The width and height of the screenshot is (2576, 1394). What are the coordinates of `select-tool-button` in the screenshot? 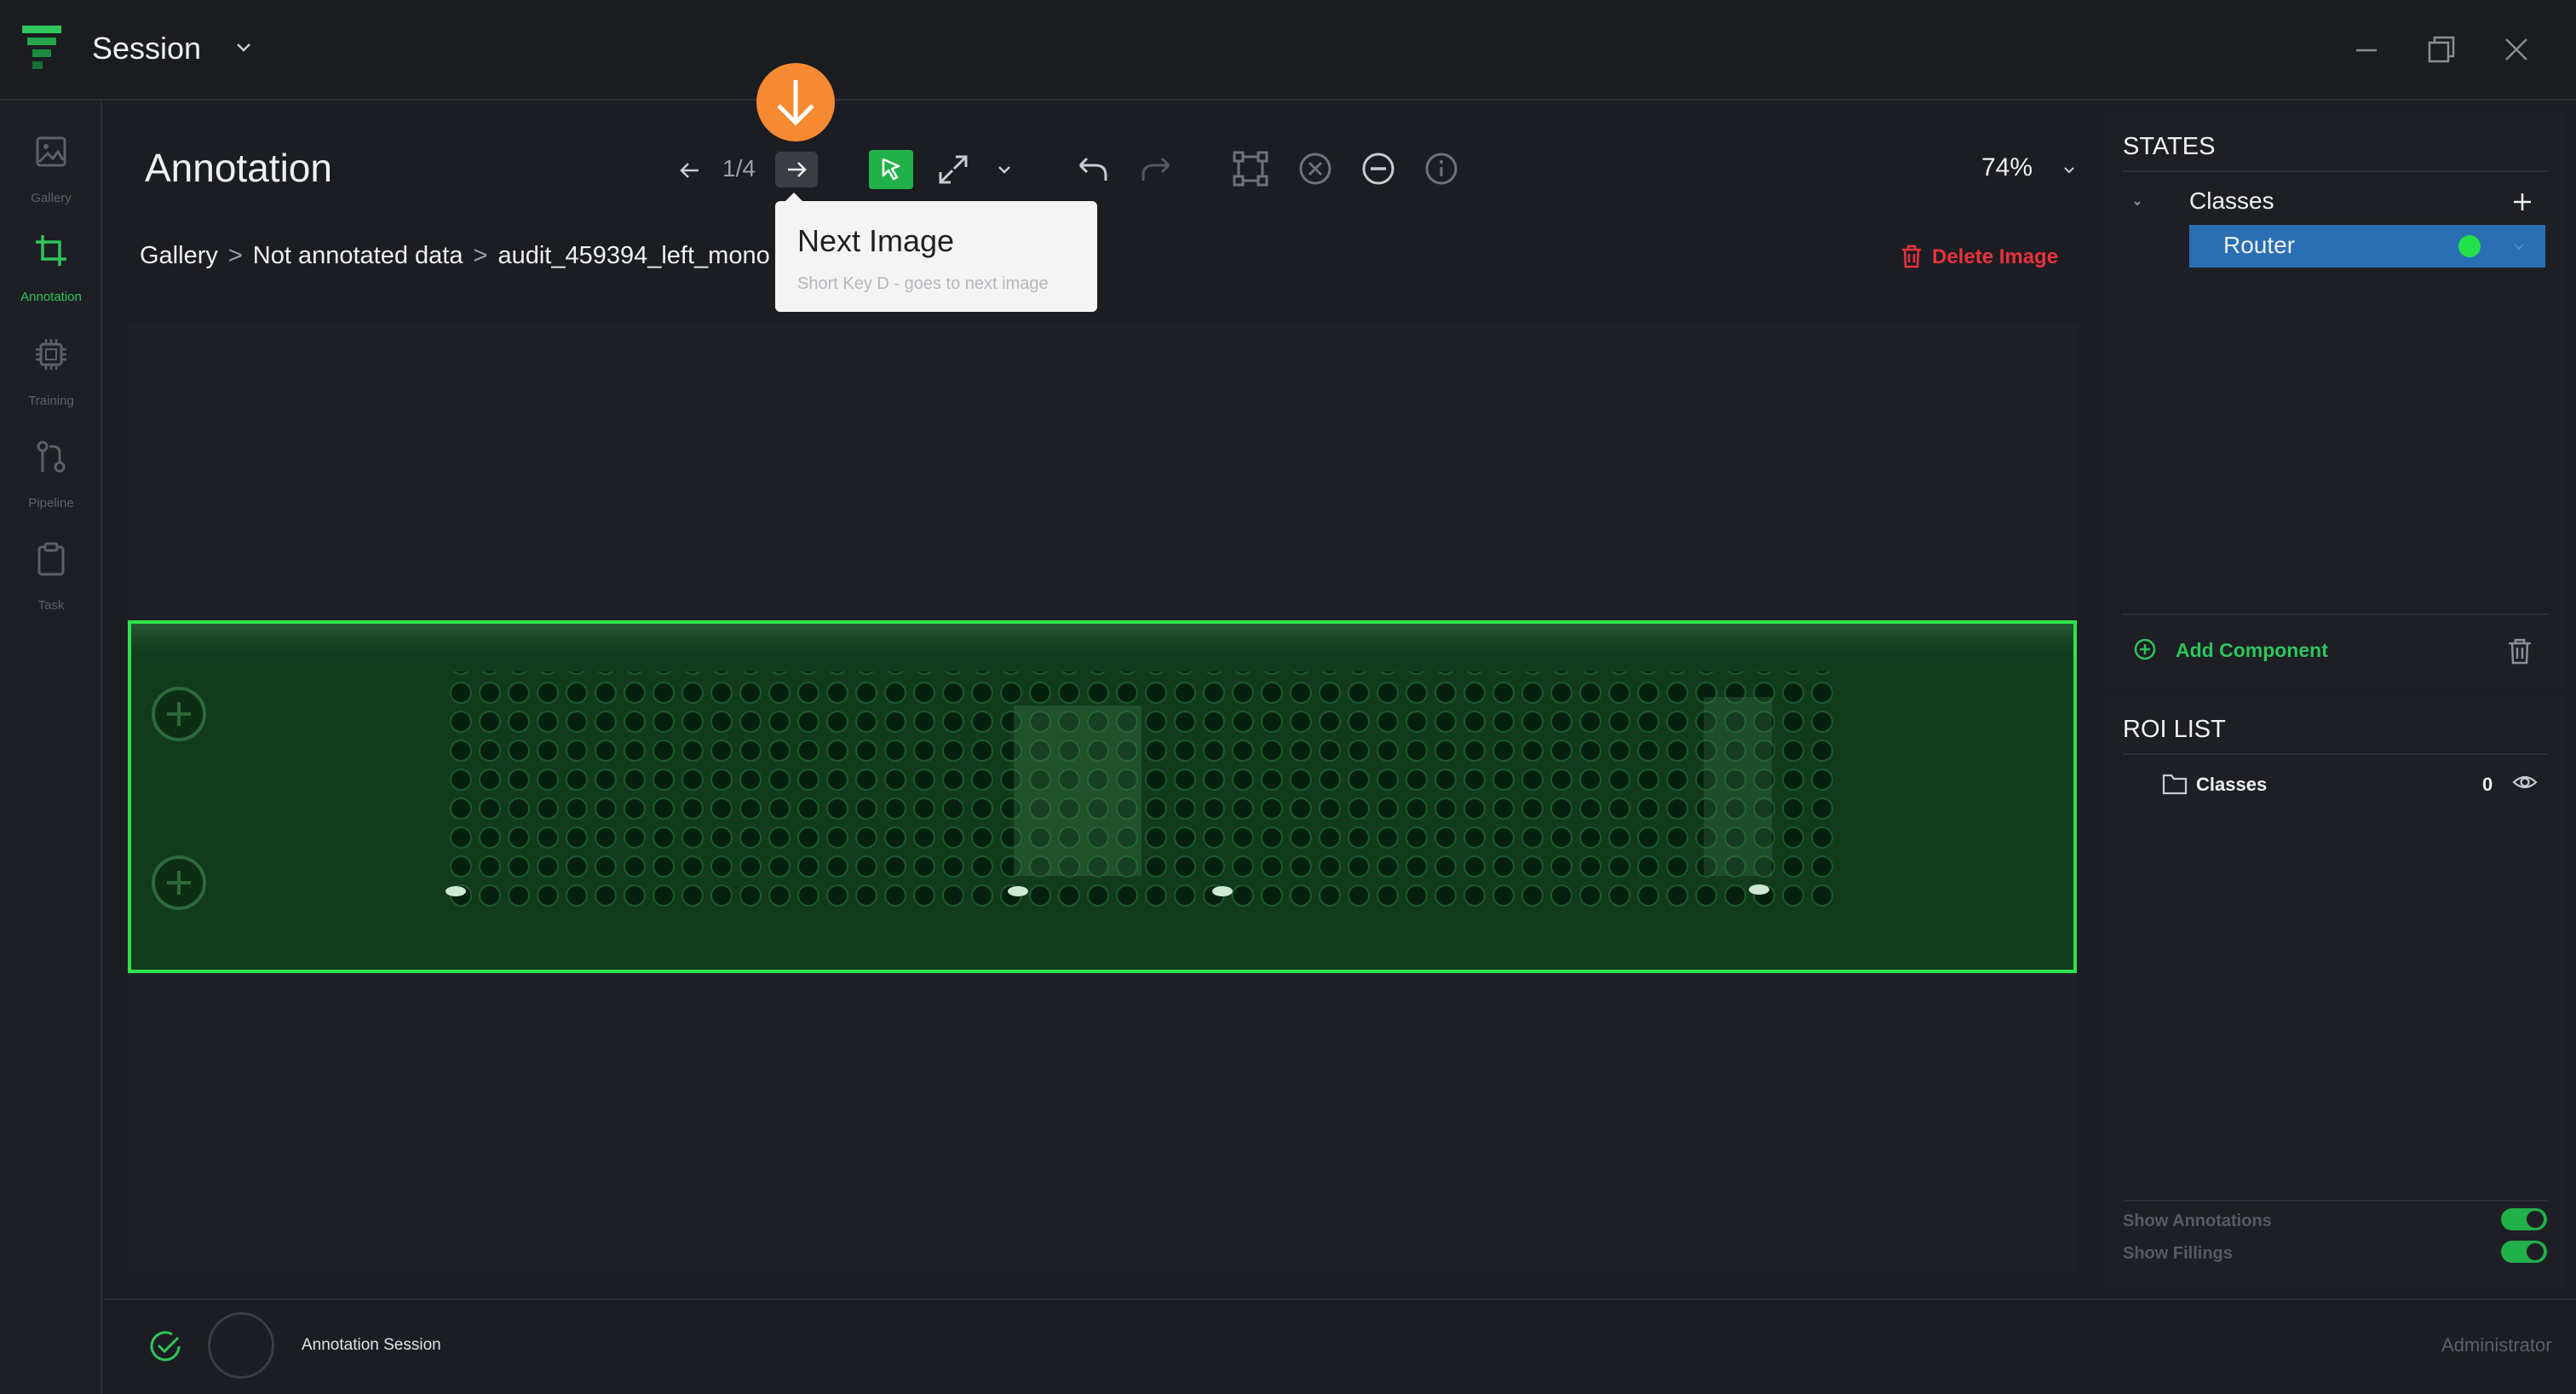 It's located at (891, 169).